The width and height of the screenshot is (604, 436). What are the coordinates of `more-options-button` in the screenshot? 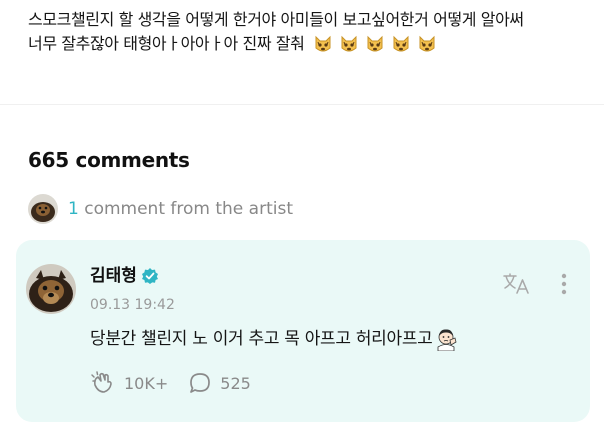 It's located at (564, 284).